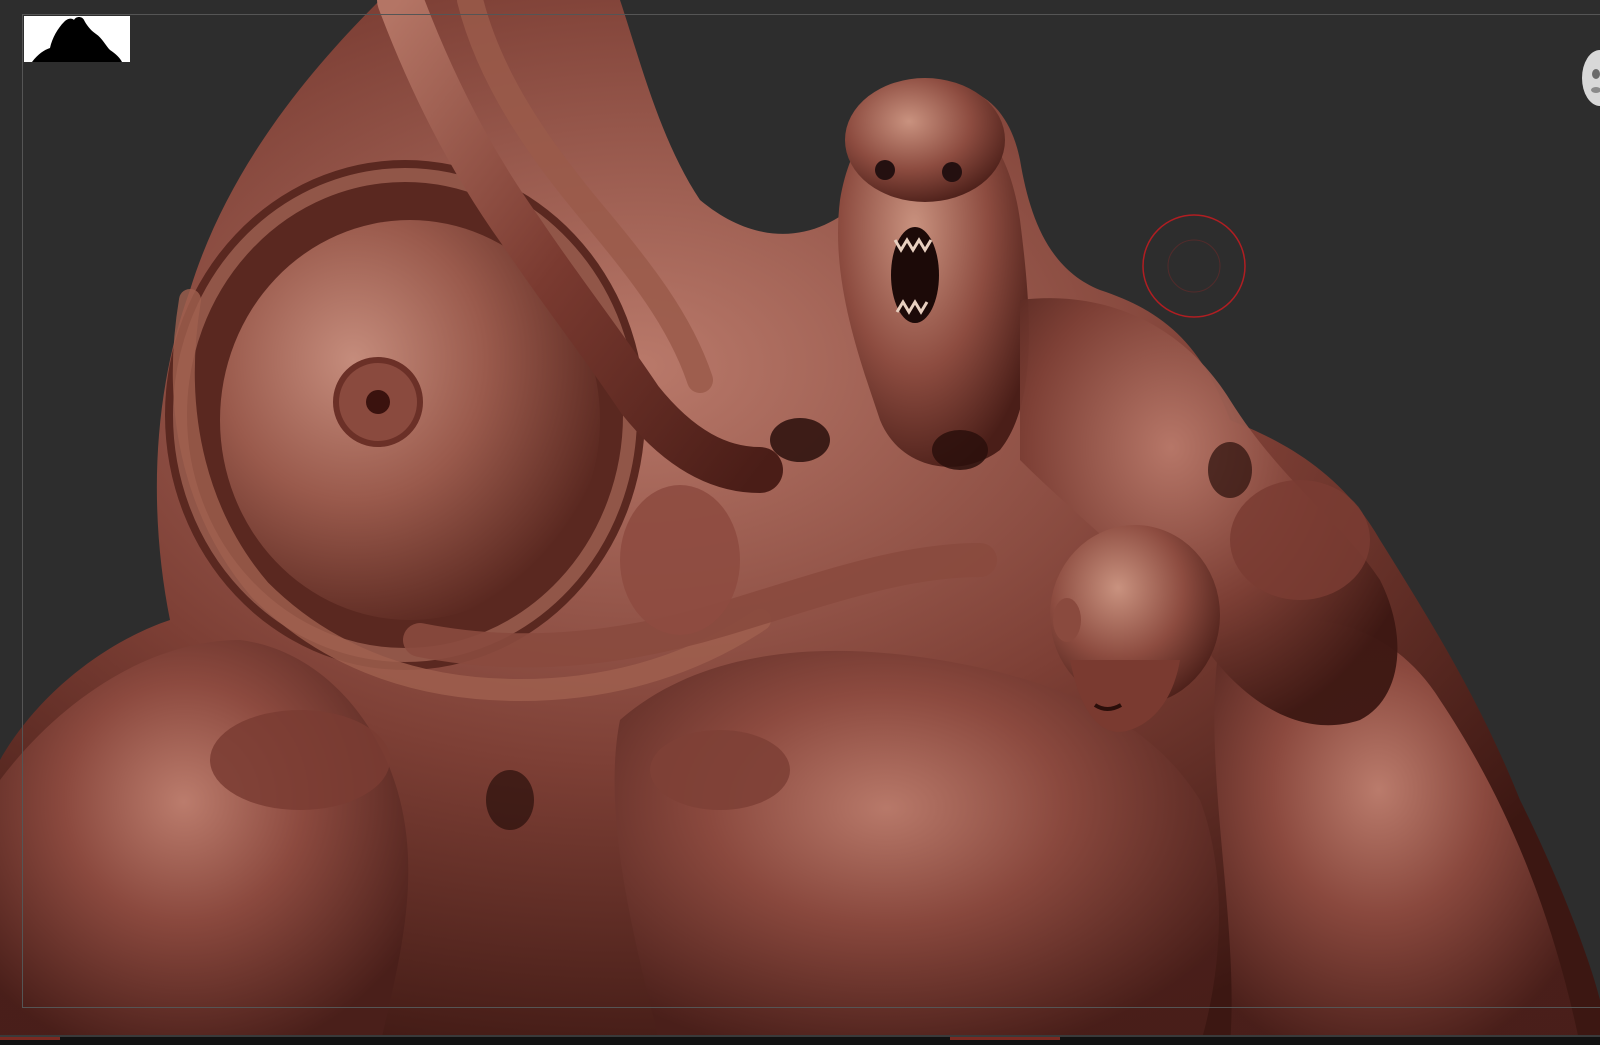 The height and width of the screenshot is (1045, 1600). I want to click on screaming-skull-icon, so click(925, 140).